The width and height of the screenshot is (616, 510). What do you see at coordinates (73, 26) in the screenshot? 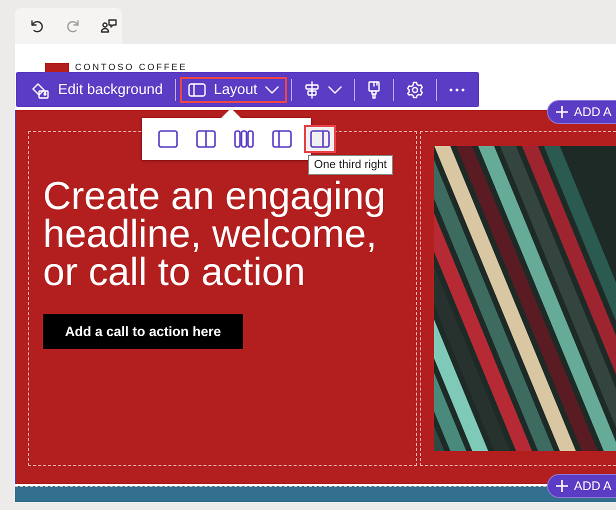
I see `redo-icon` at bounding box center [73, 26].